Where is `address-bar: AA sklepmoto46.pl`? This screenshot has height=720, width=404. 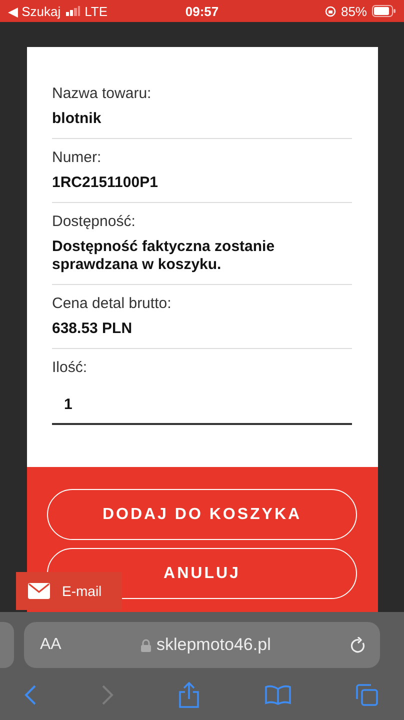 address-bar: AA sklepmoto46.pl is located at coordinates (202, 645).